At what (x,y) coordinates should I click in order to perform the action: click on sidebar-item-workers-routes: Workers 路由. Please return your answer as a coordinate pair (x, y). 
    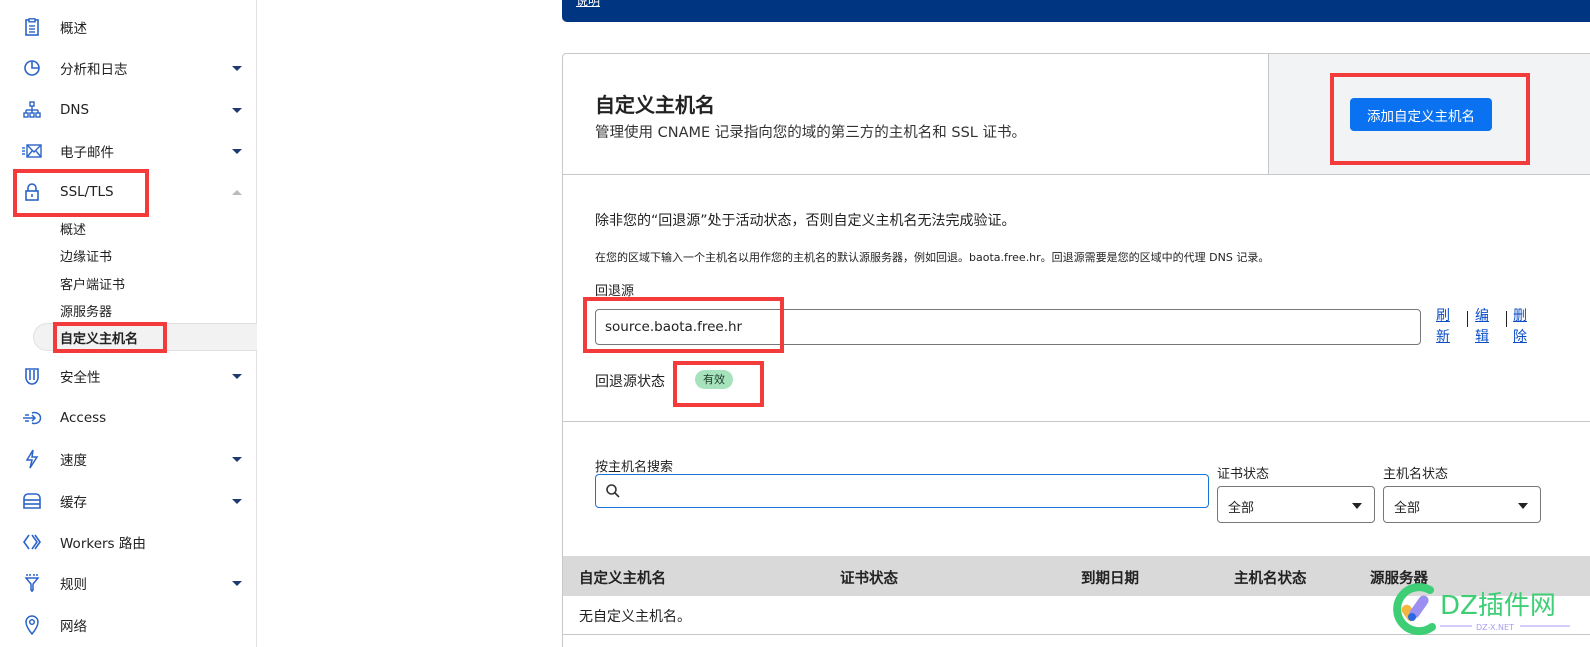
    Looking at the image, I should click on (128, 542).